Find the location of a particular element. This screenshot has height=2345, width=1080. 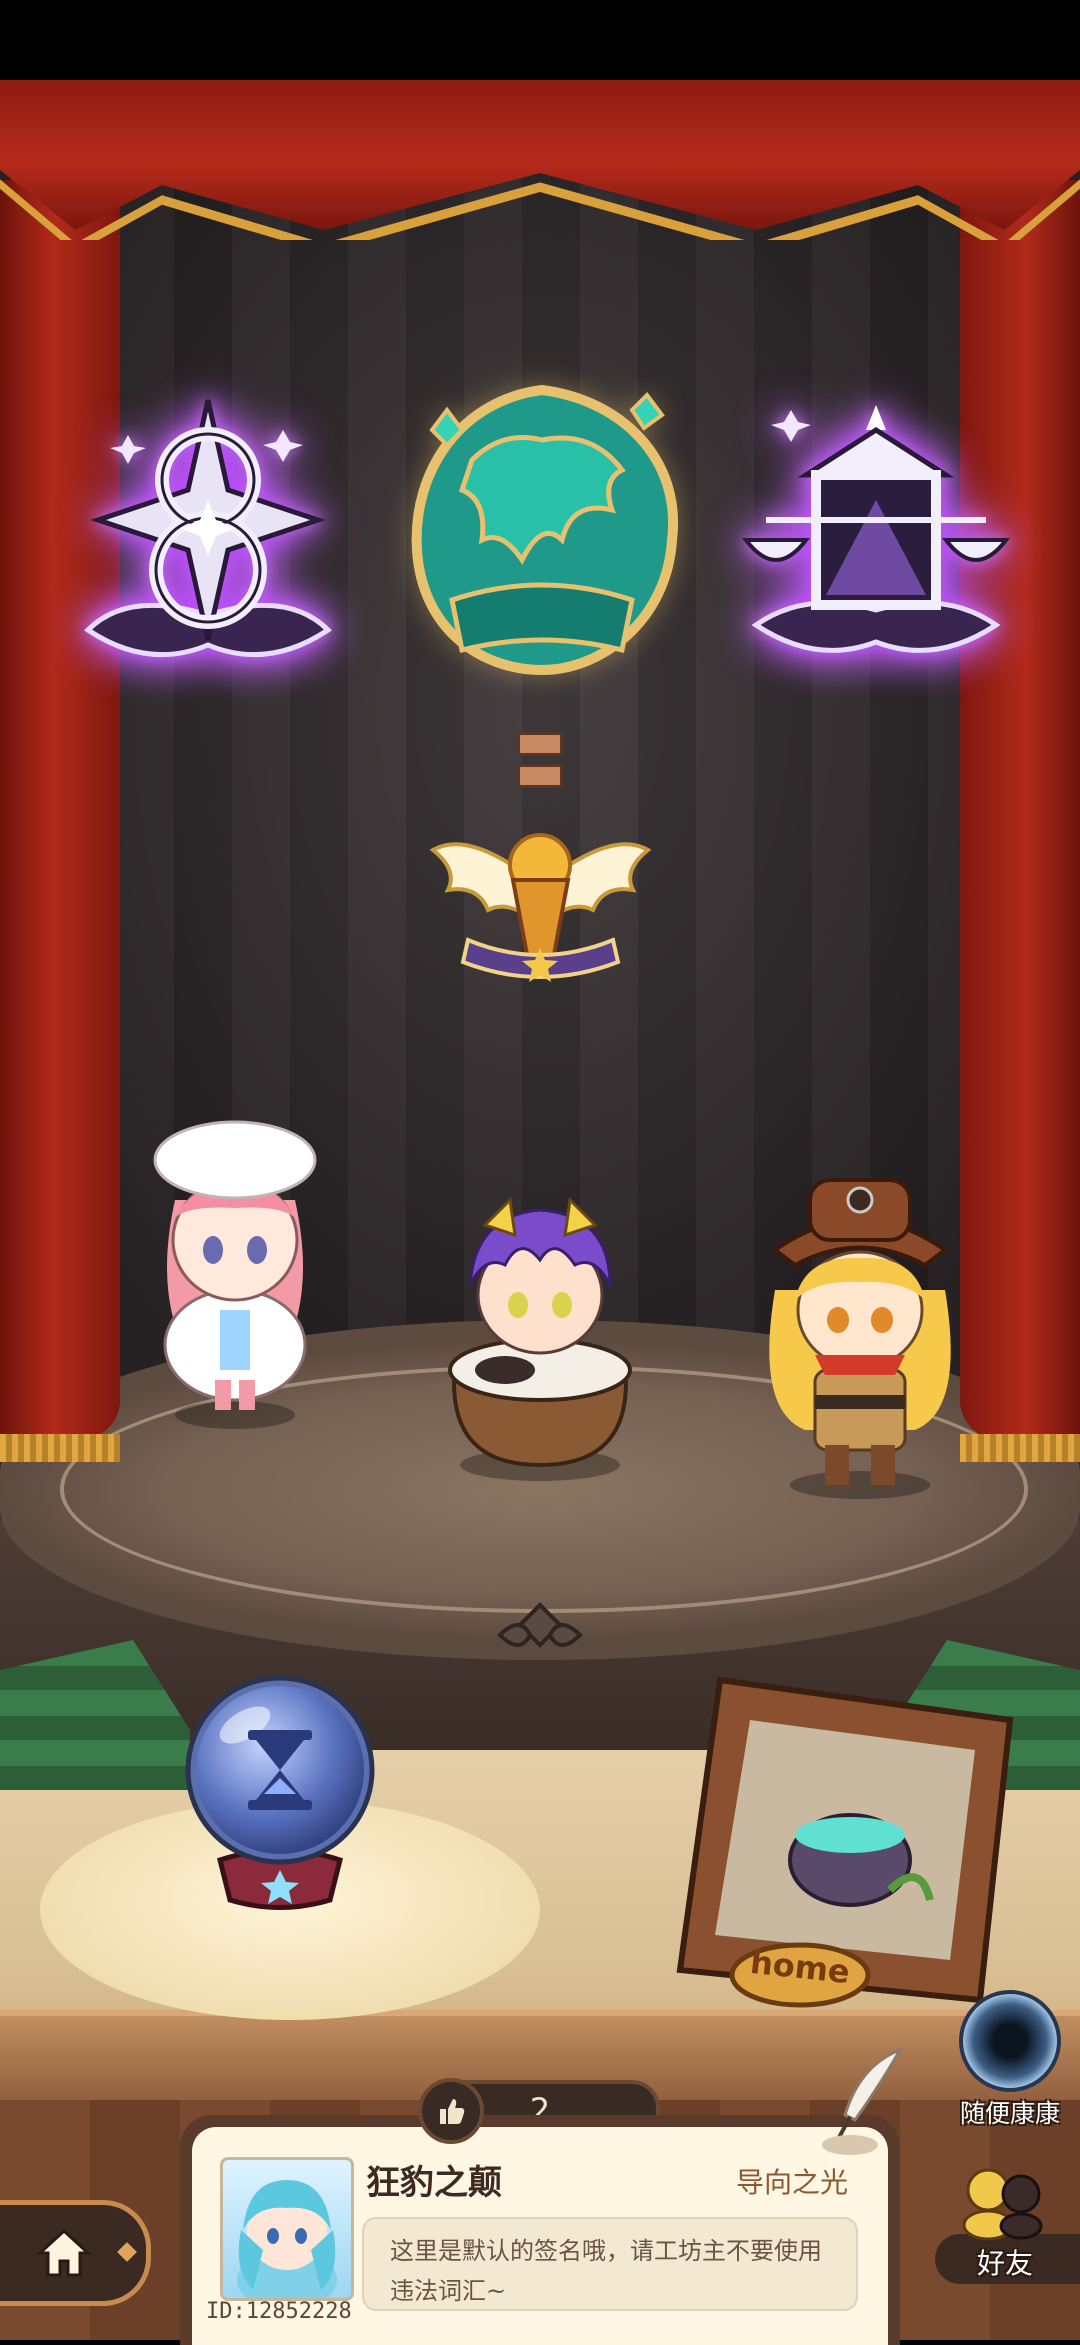

random-visit-label: 随便康康 is located at coordinates (1009, 2113).